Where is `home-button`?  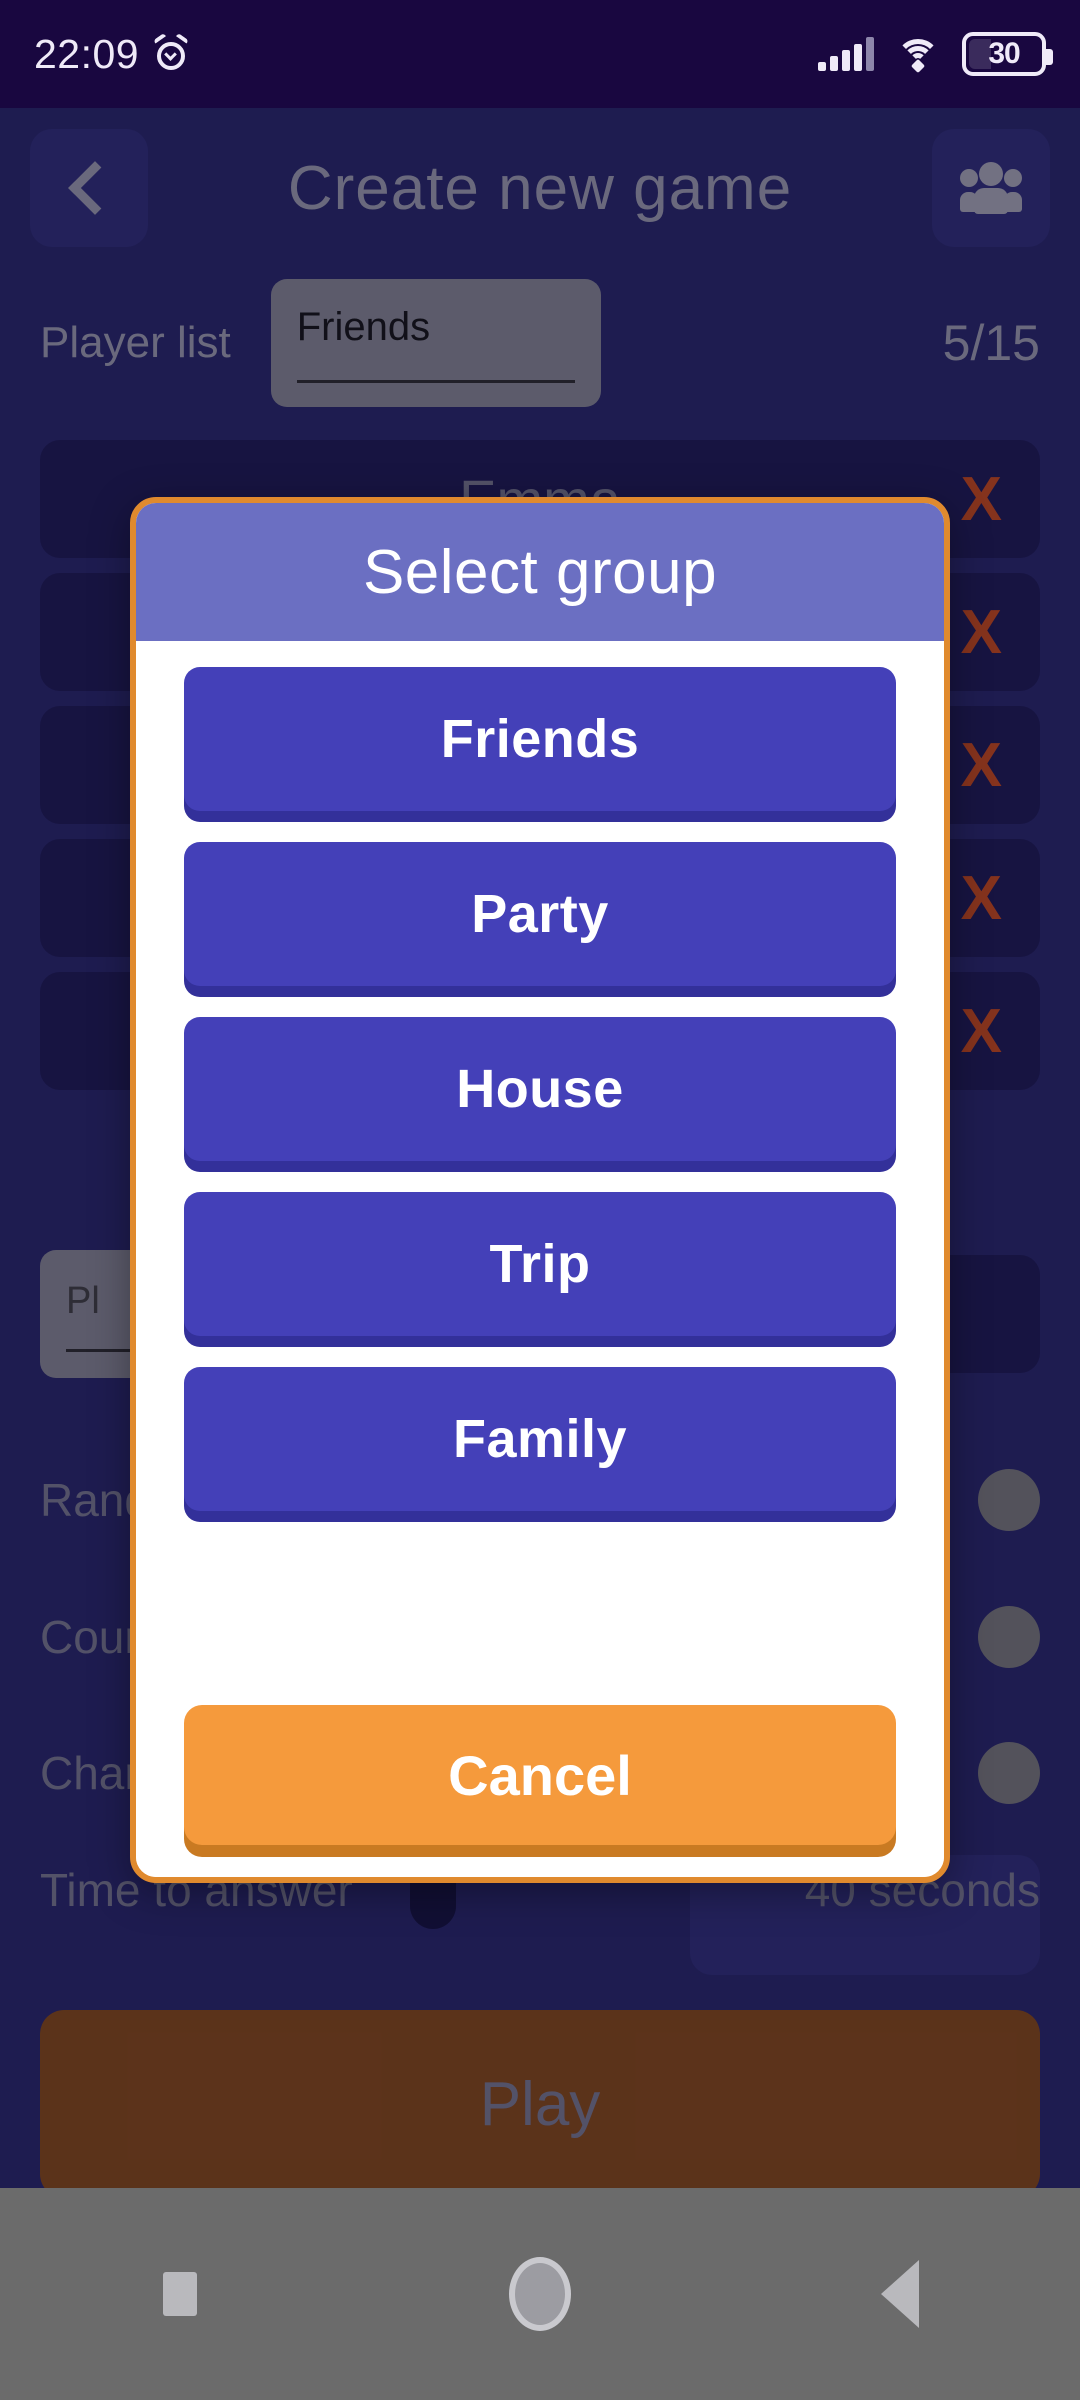
home-button is located at coordinates (540, 2294).